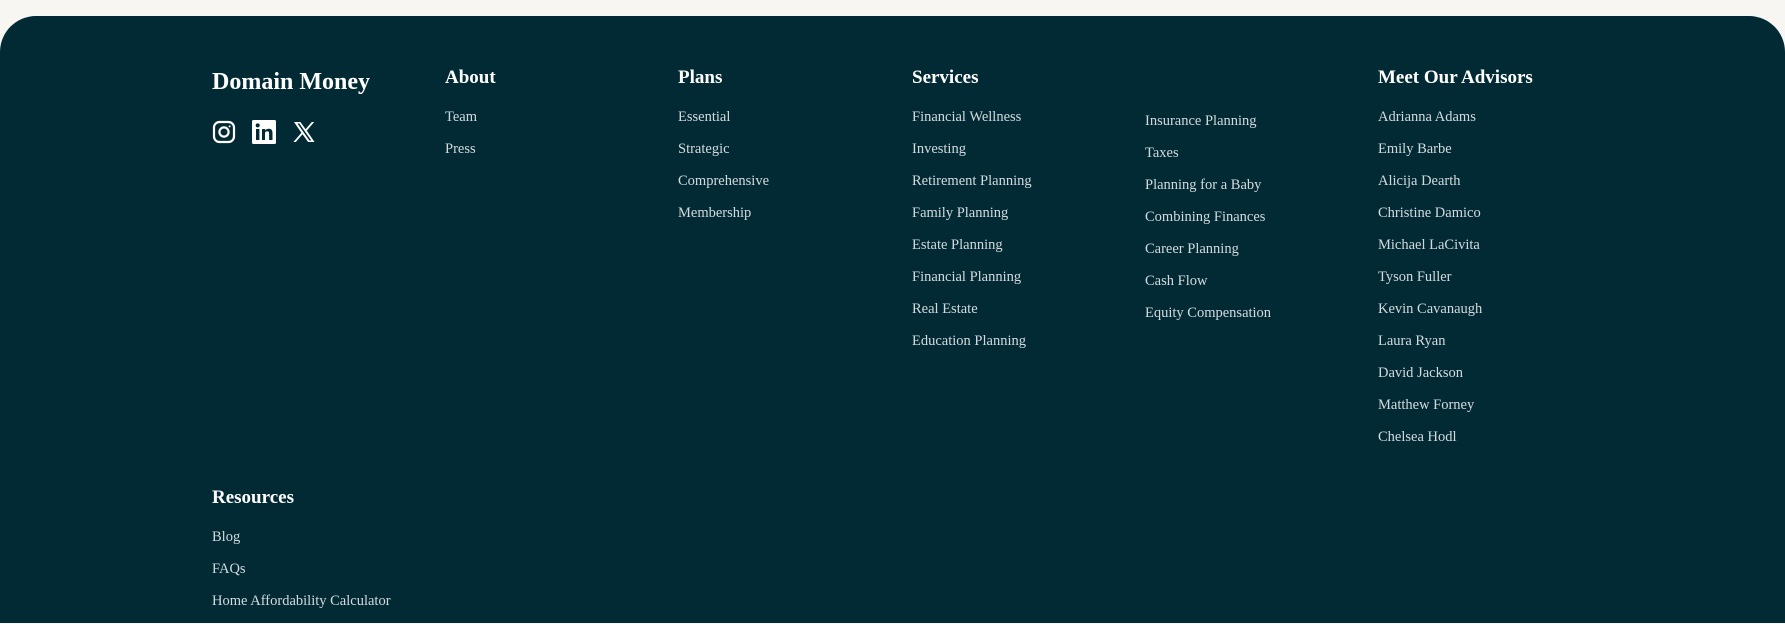 The height and width of the screenshot is (624, 1785). I want to click on services-link: Taxes, so click(1162, 153).